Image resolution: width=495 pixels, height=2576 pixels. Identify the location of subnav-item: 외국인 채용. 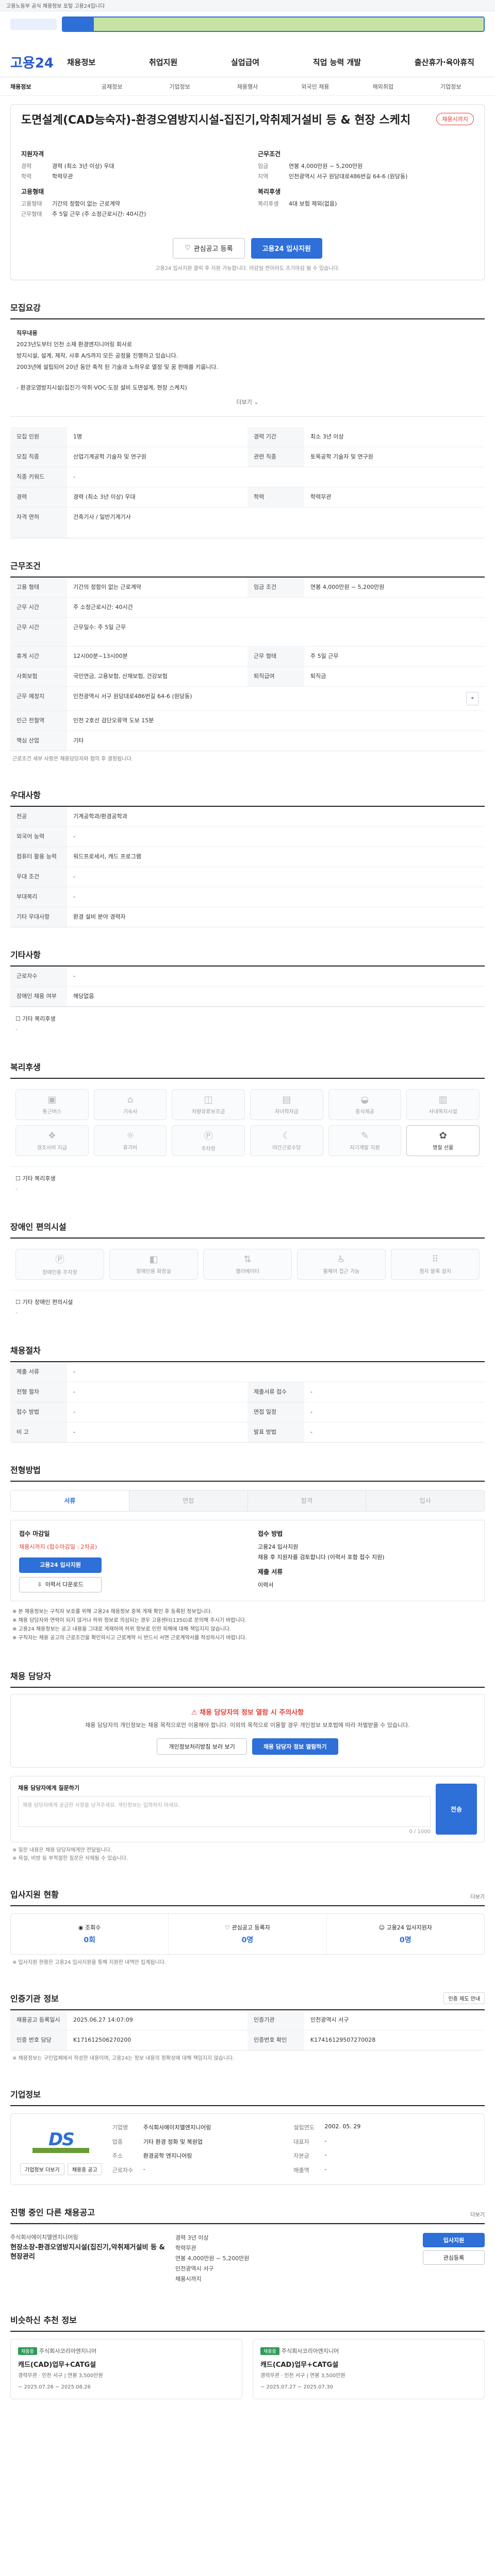
(315, 86).